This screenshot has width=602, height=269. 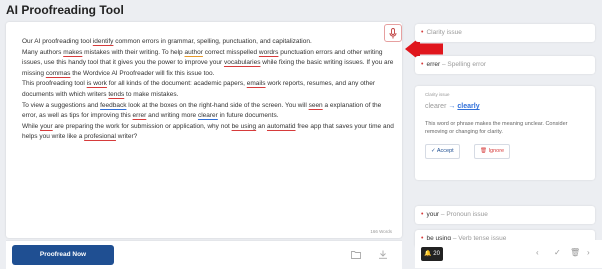 What do you see at coordinates (433, 214) in the screenshot?
I see `suggestion-word: your` at bounding box center [433, 214].